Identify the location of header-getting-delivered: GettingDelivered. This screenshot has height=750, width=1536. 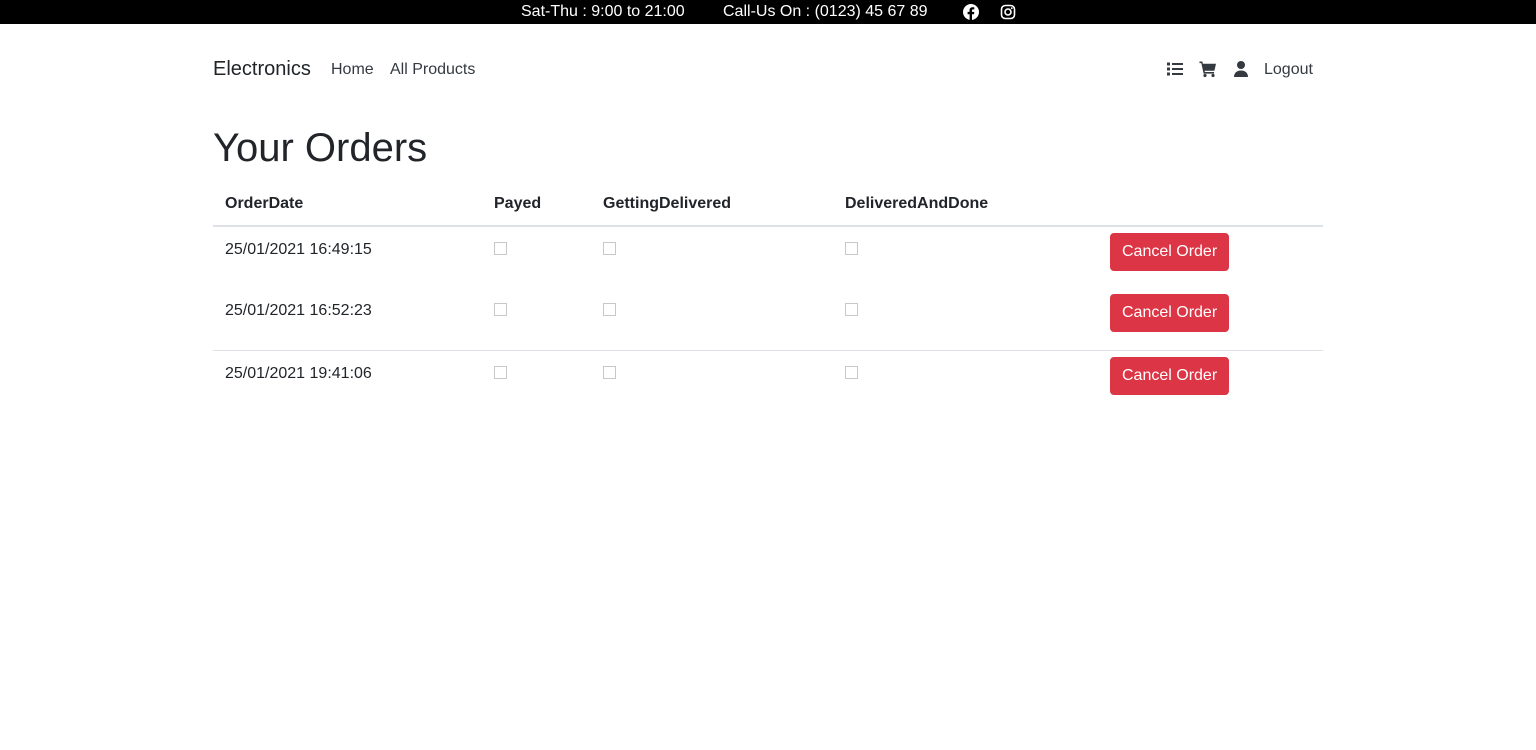
(712, 204).